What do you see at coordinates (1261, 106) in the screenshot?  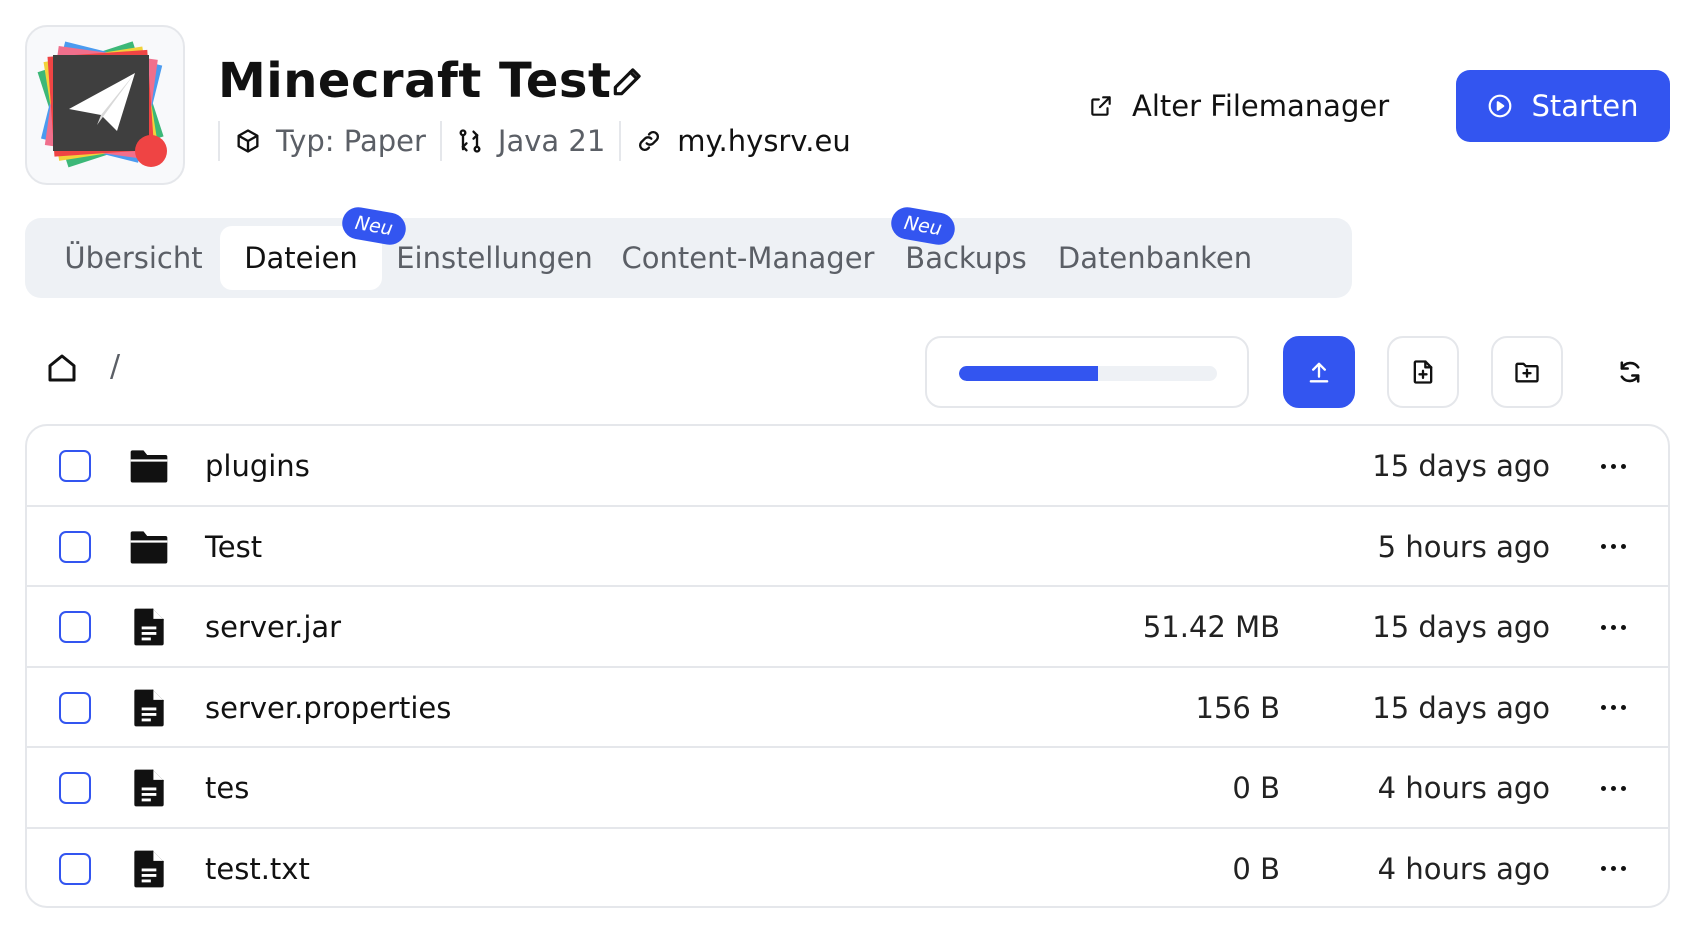 I see `old-filemanager-label: Alter Filemanager` at bounding box center [1261, 106].